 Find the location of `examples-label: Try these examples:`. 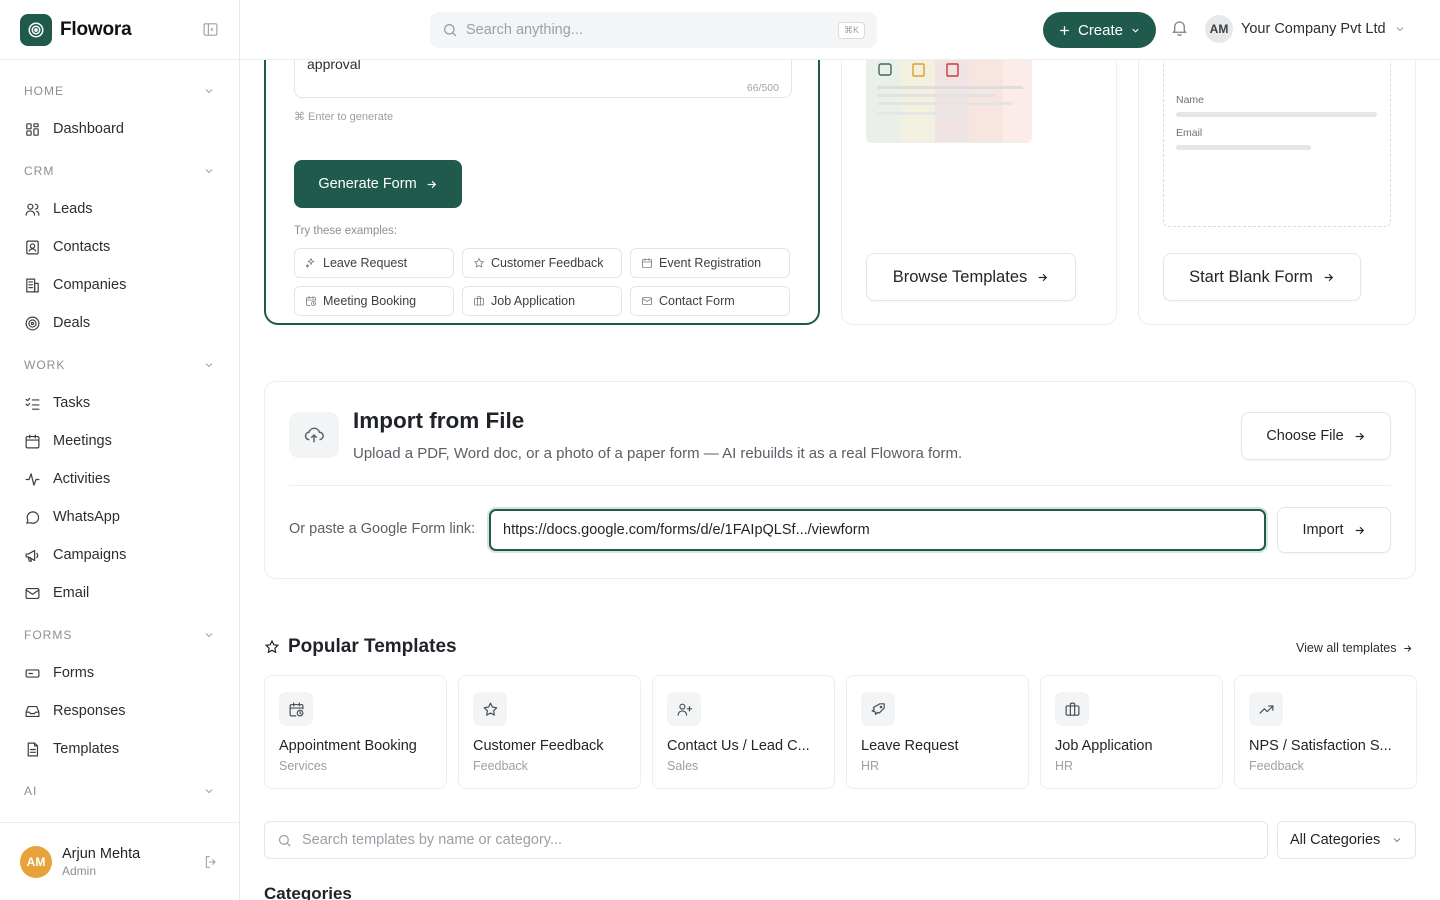

examples-label: Try these examples: is located at coordinates (346, 231).